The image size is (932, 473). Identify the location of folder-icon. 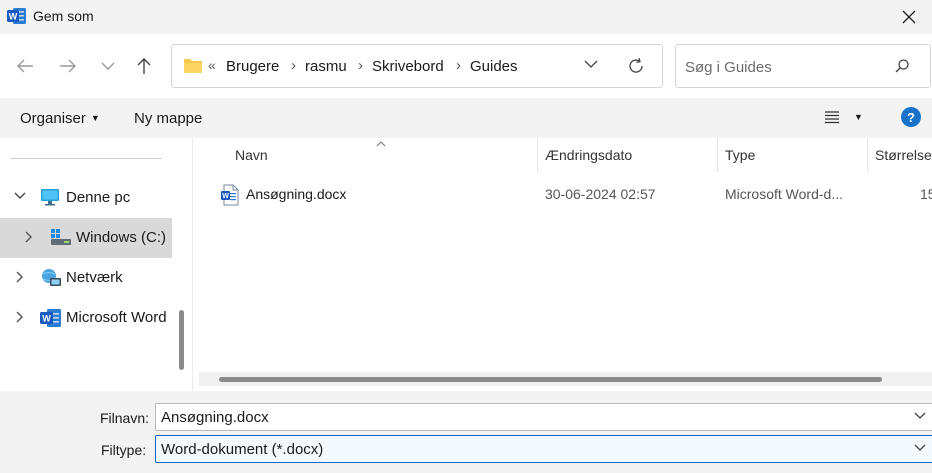
(193, 66).